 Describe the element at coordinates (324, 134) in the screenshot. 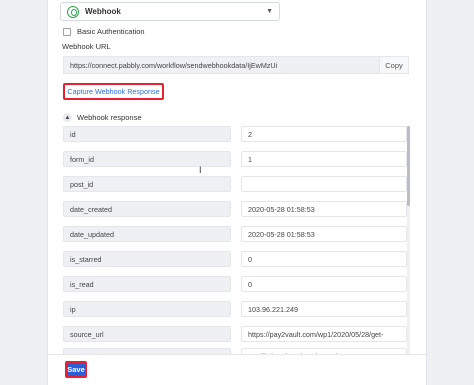

I see `response-value: 2` at that location.